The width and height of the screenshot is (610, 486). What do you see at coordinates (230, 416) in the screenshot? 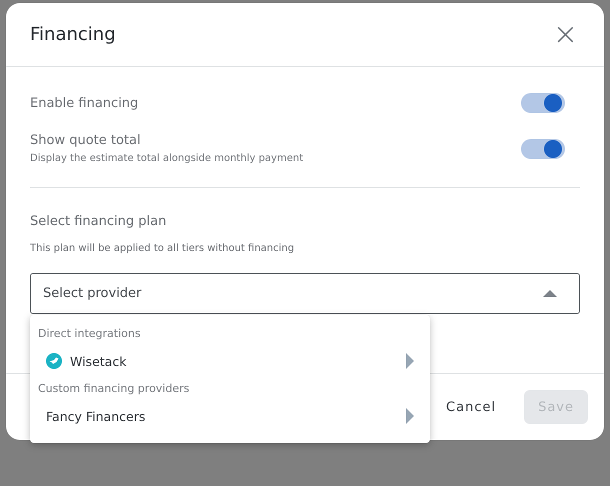
I see `menu-item: Fancy Financers` at bounding box center [230, 416].